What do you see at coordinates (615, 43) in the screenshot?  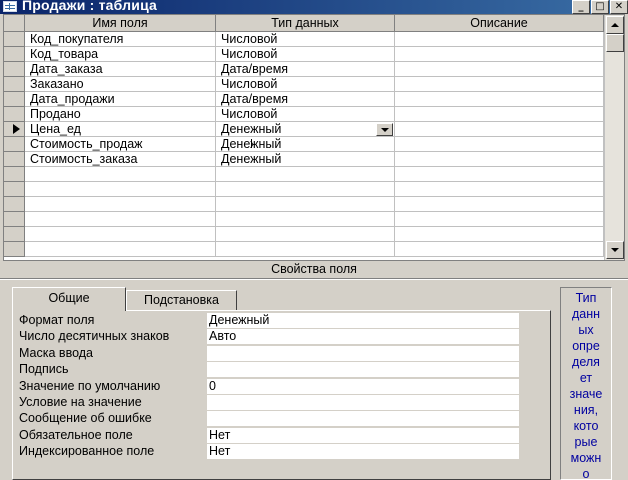 I see `scroll-thumb` at bounding box center [615, 43].